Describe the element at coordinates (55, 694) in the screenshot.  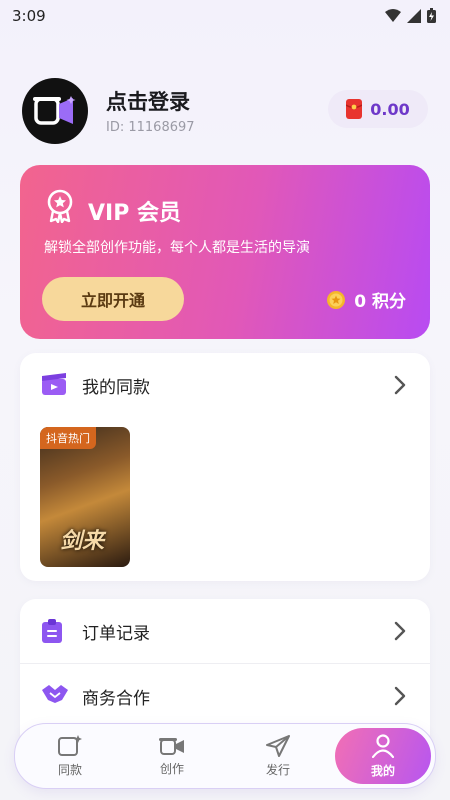
I see `handshake-icon` at that location.